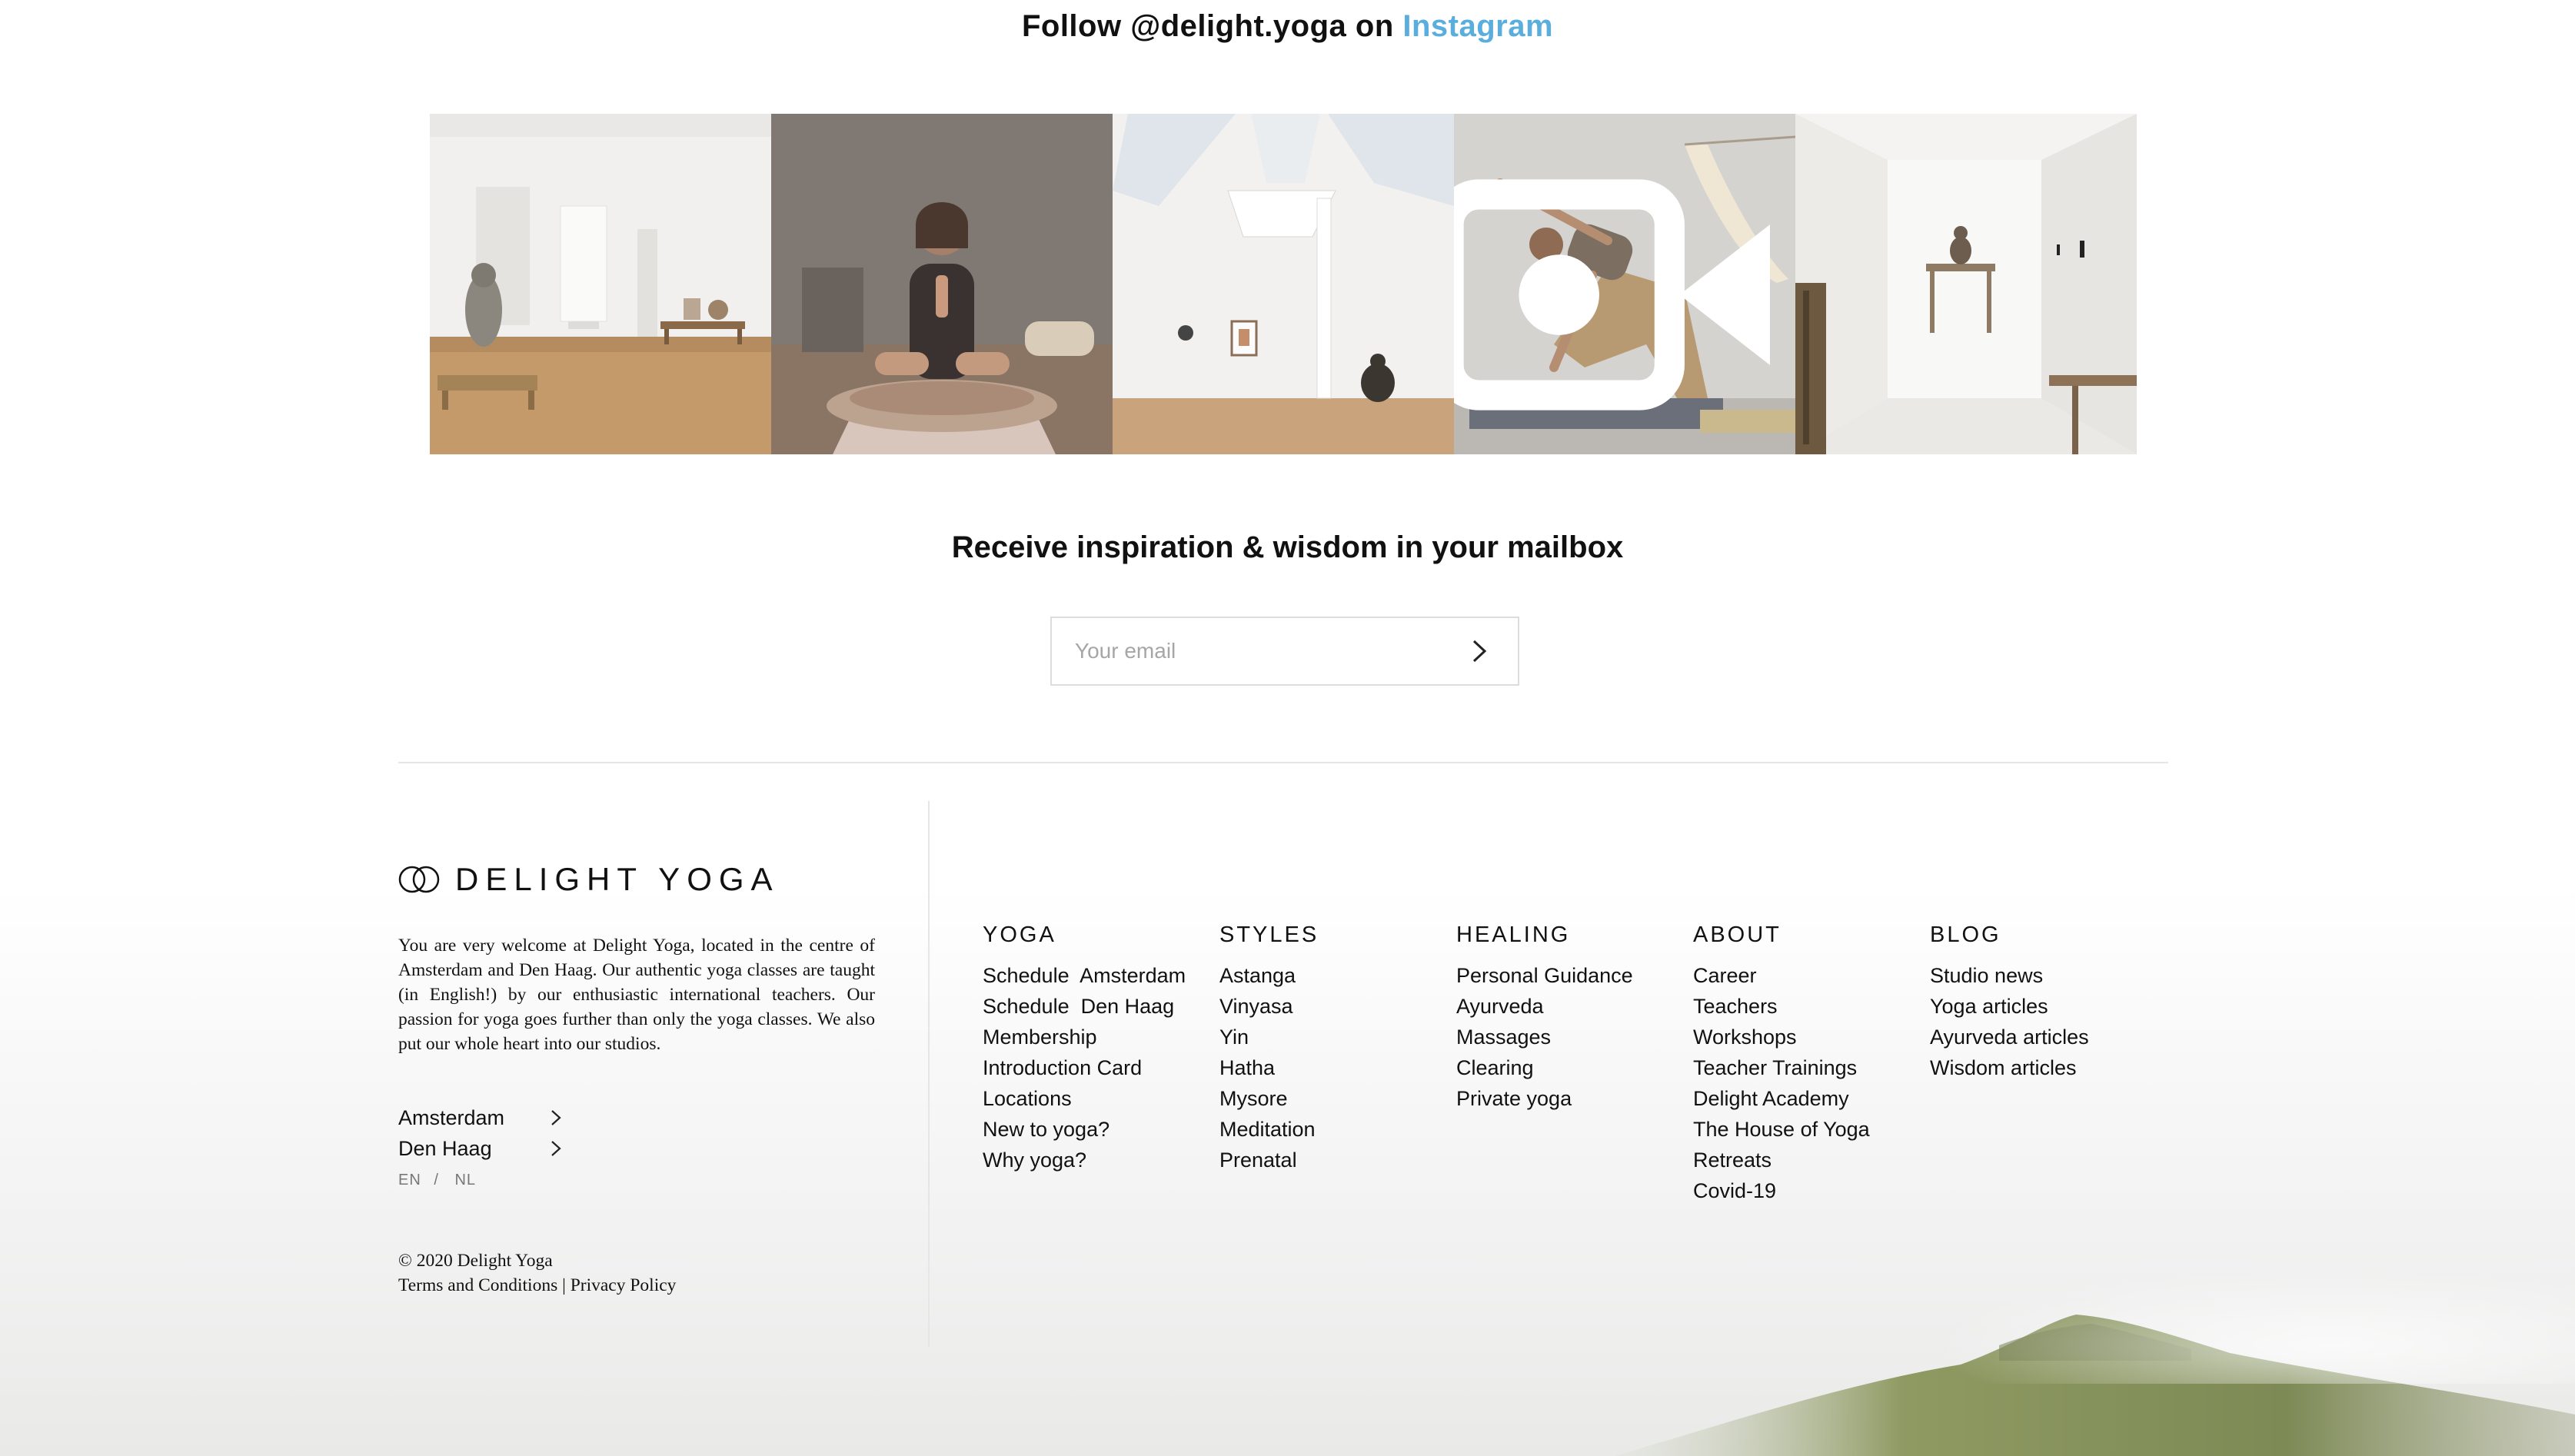 The image size is (2575, 1456). I want to click on footer-link: The House of Yoga, so click(1811, 1129).